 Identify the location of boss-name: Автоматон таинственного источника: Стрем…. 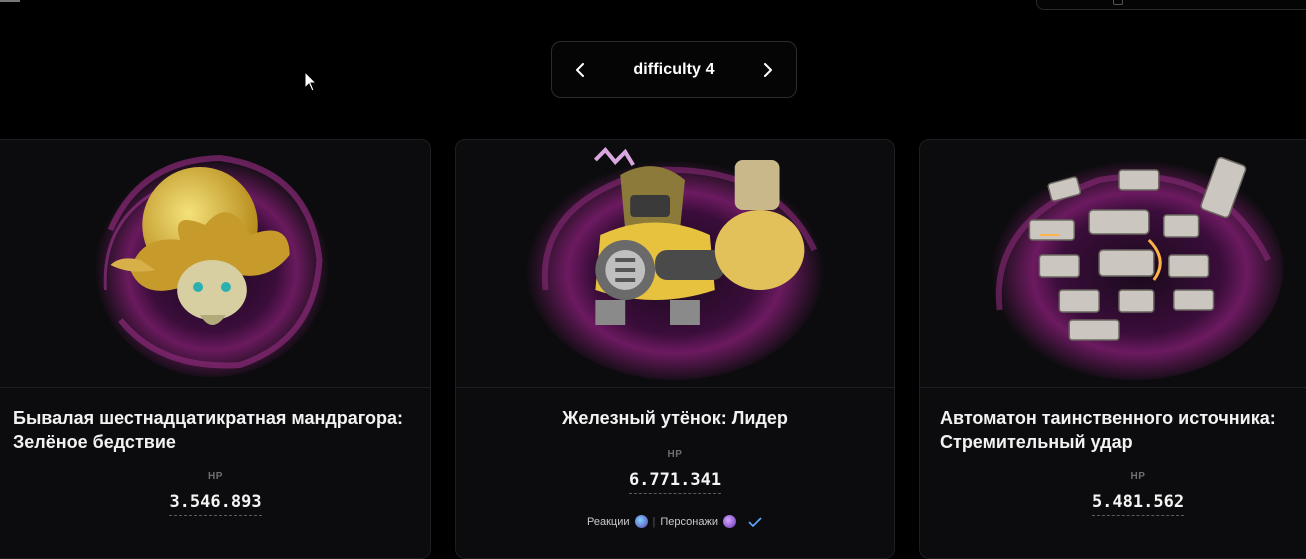
(1108, 430).